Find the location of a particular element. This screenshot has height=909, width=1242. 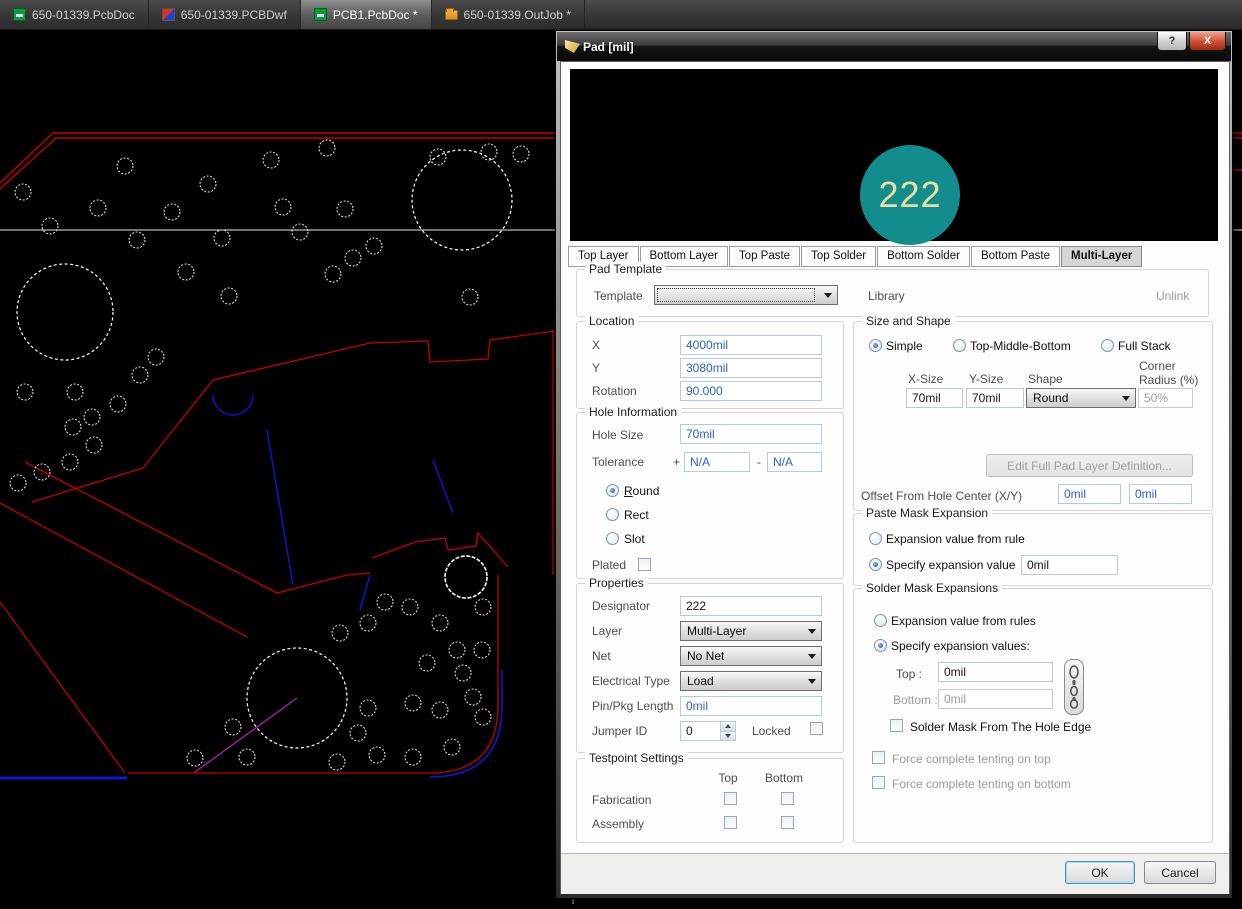

plated-label: Plated is located at coordinates (609, 565).